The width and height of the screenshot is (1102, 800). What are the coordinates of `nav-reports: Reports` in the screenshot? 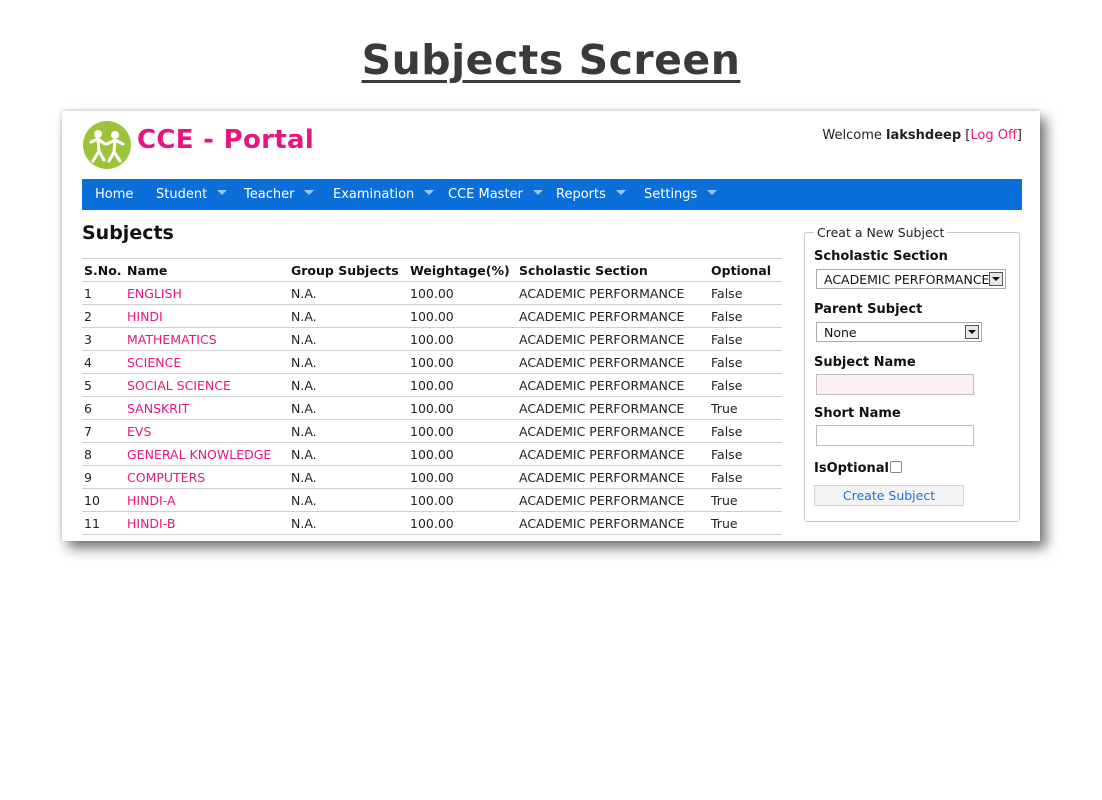 It's located at (591, 194).